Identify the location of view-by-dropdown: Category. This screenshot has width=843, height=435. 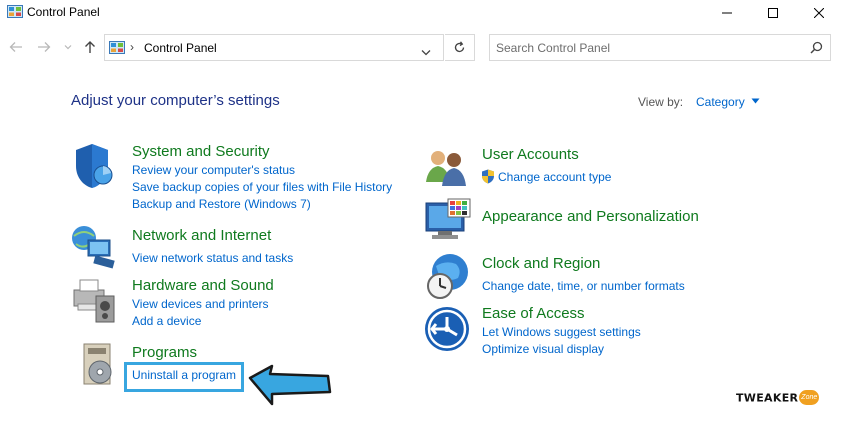
(728, 102).